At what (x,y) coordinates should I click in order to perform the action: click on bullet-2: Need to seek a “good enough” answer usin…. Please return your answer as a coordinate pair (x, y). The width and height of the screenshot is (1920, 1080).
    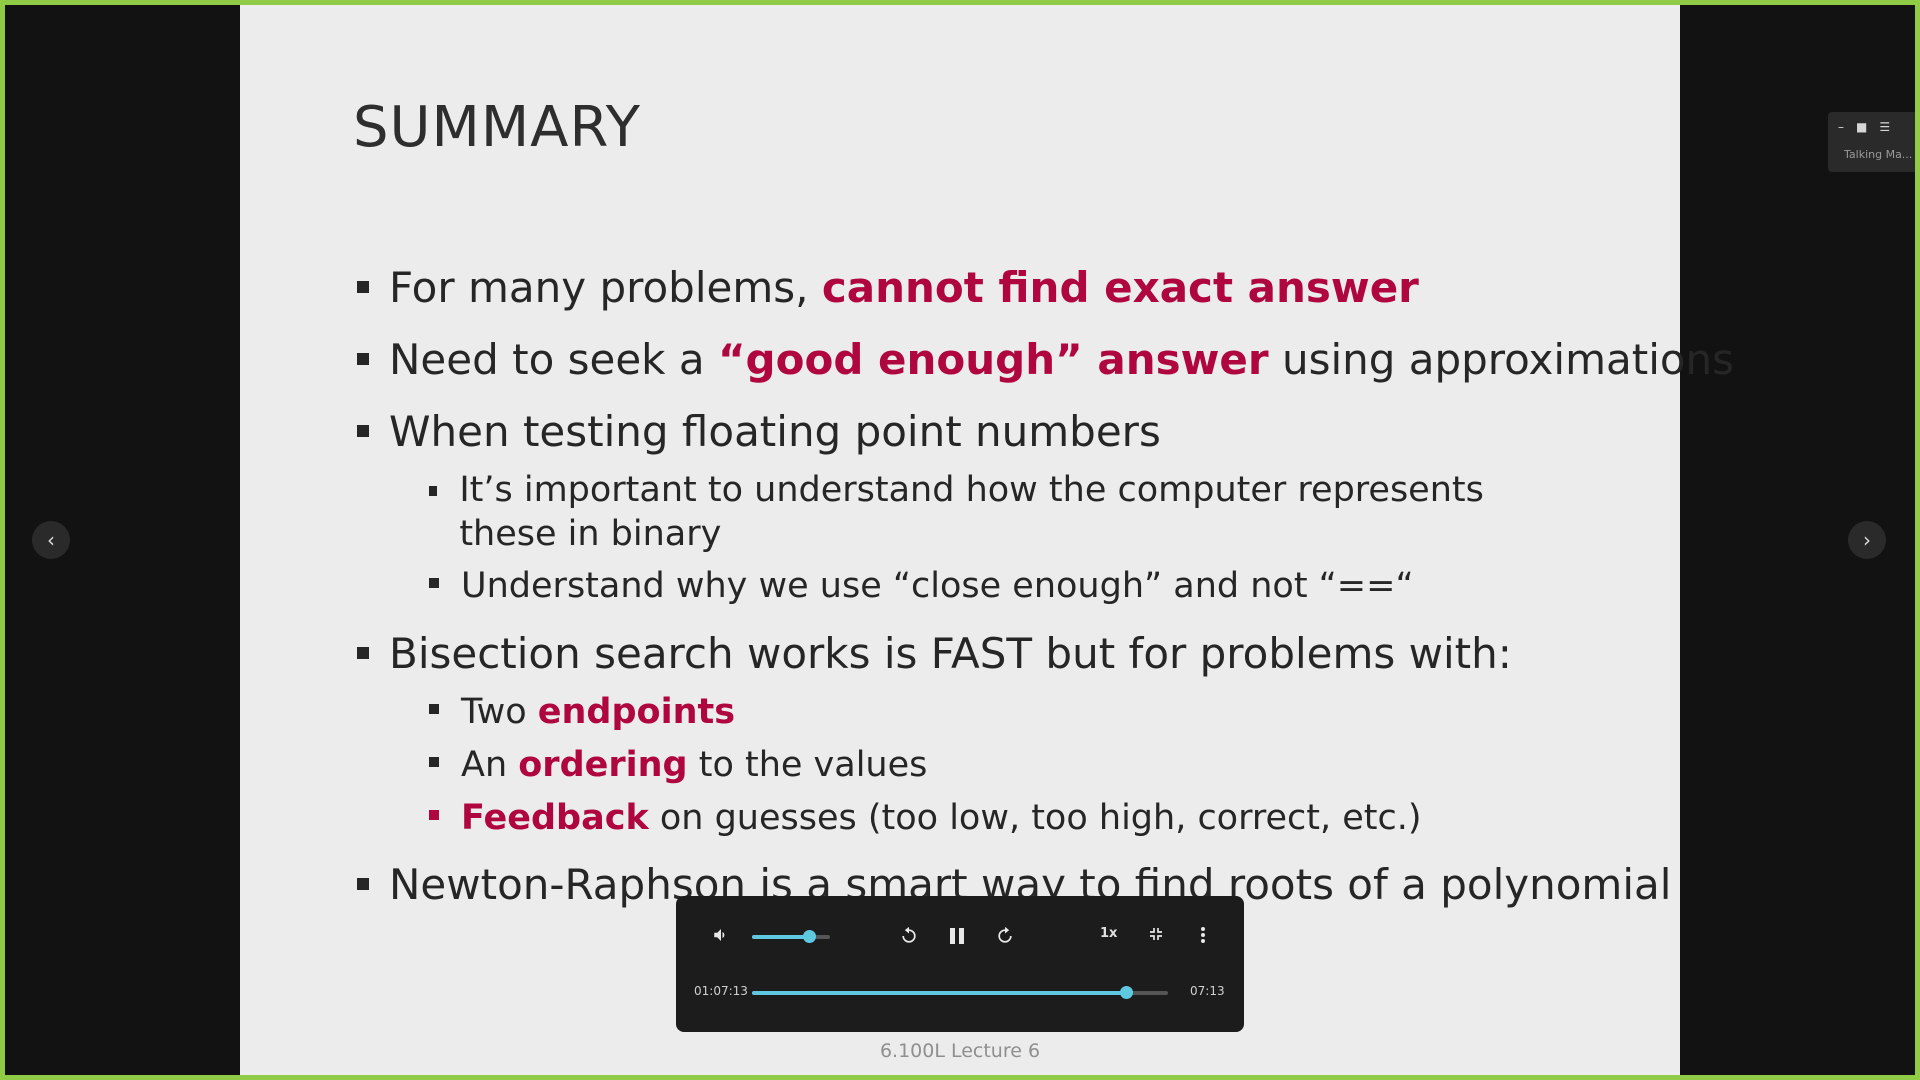
    Looking at the image, I should click on (1045, 360).